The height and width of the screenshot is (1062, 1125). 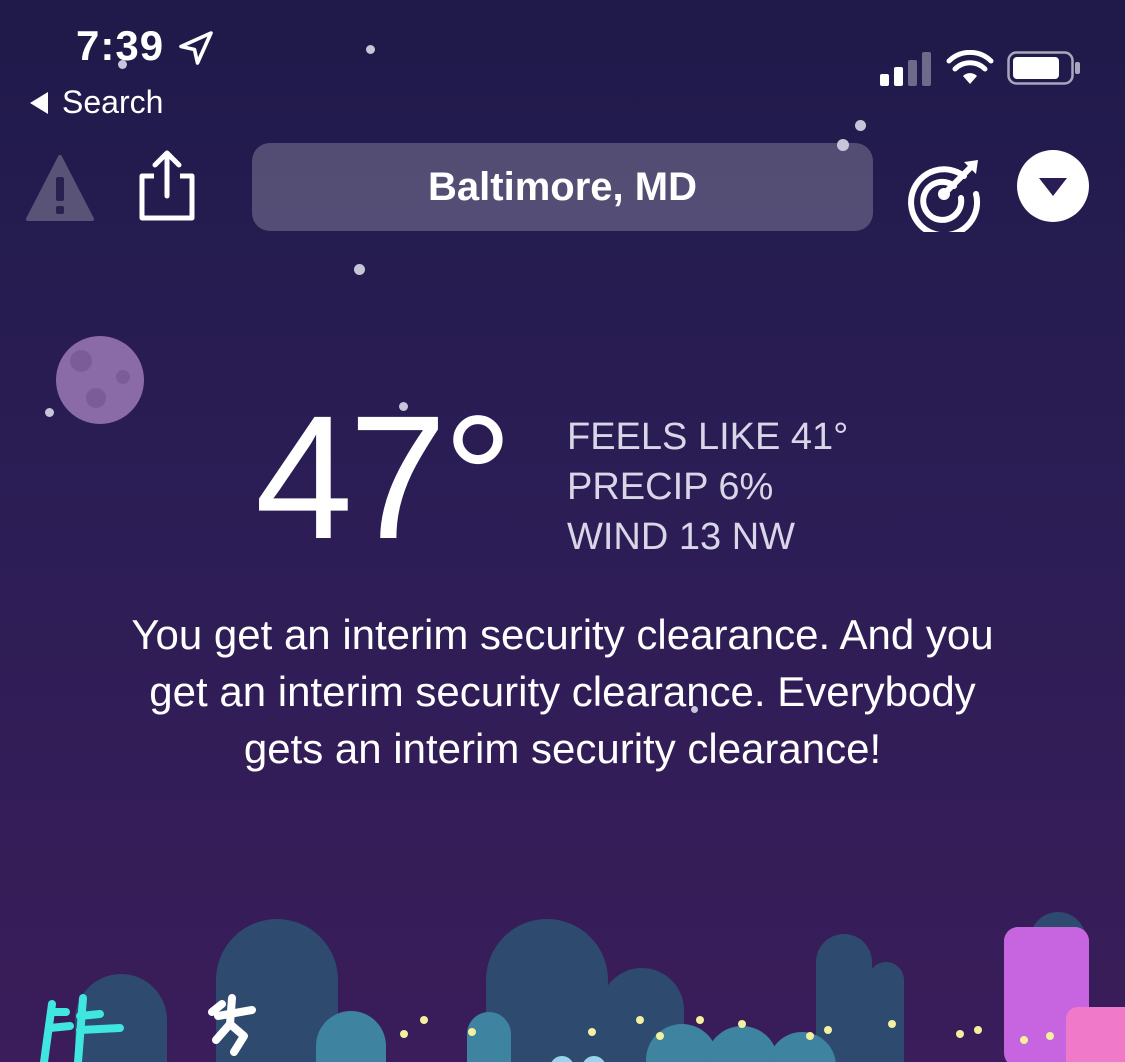 What do you see at coordinates (970, 67) in the screenshot?
I see `wifi-icon` at bounding box center [970, 67].